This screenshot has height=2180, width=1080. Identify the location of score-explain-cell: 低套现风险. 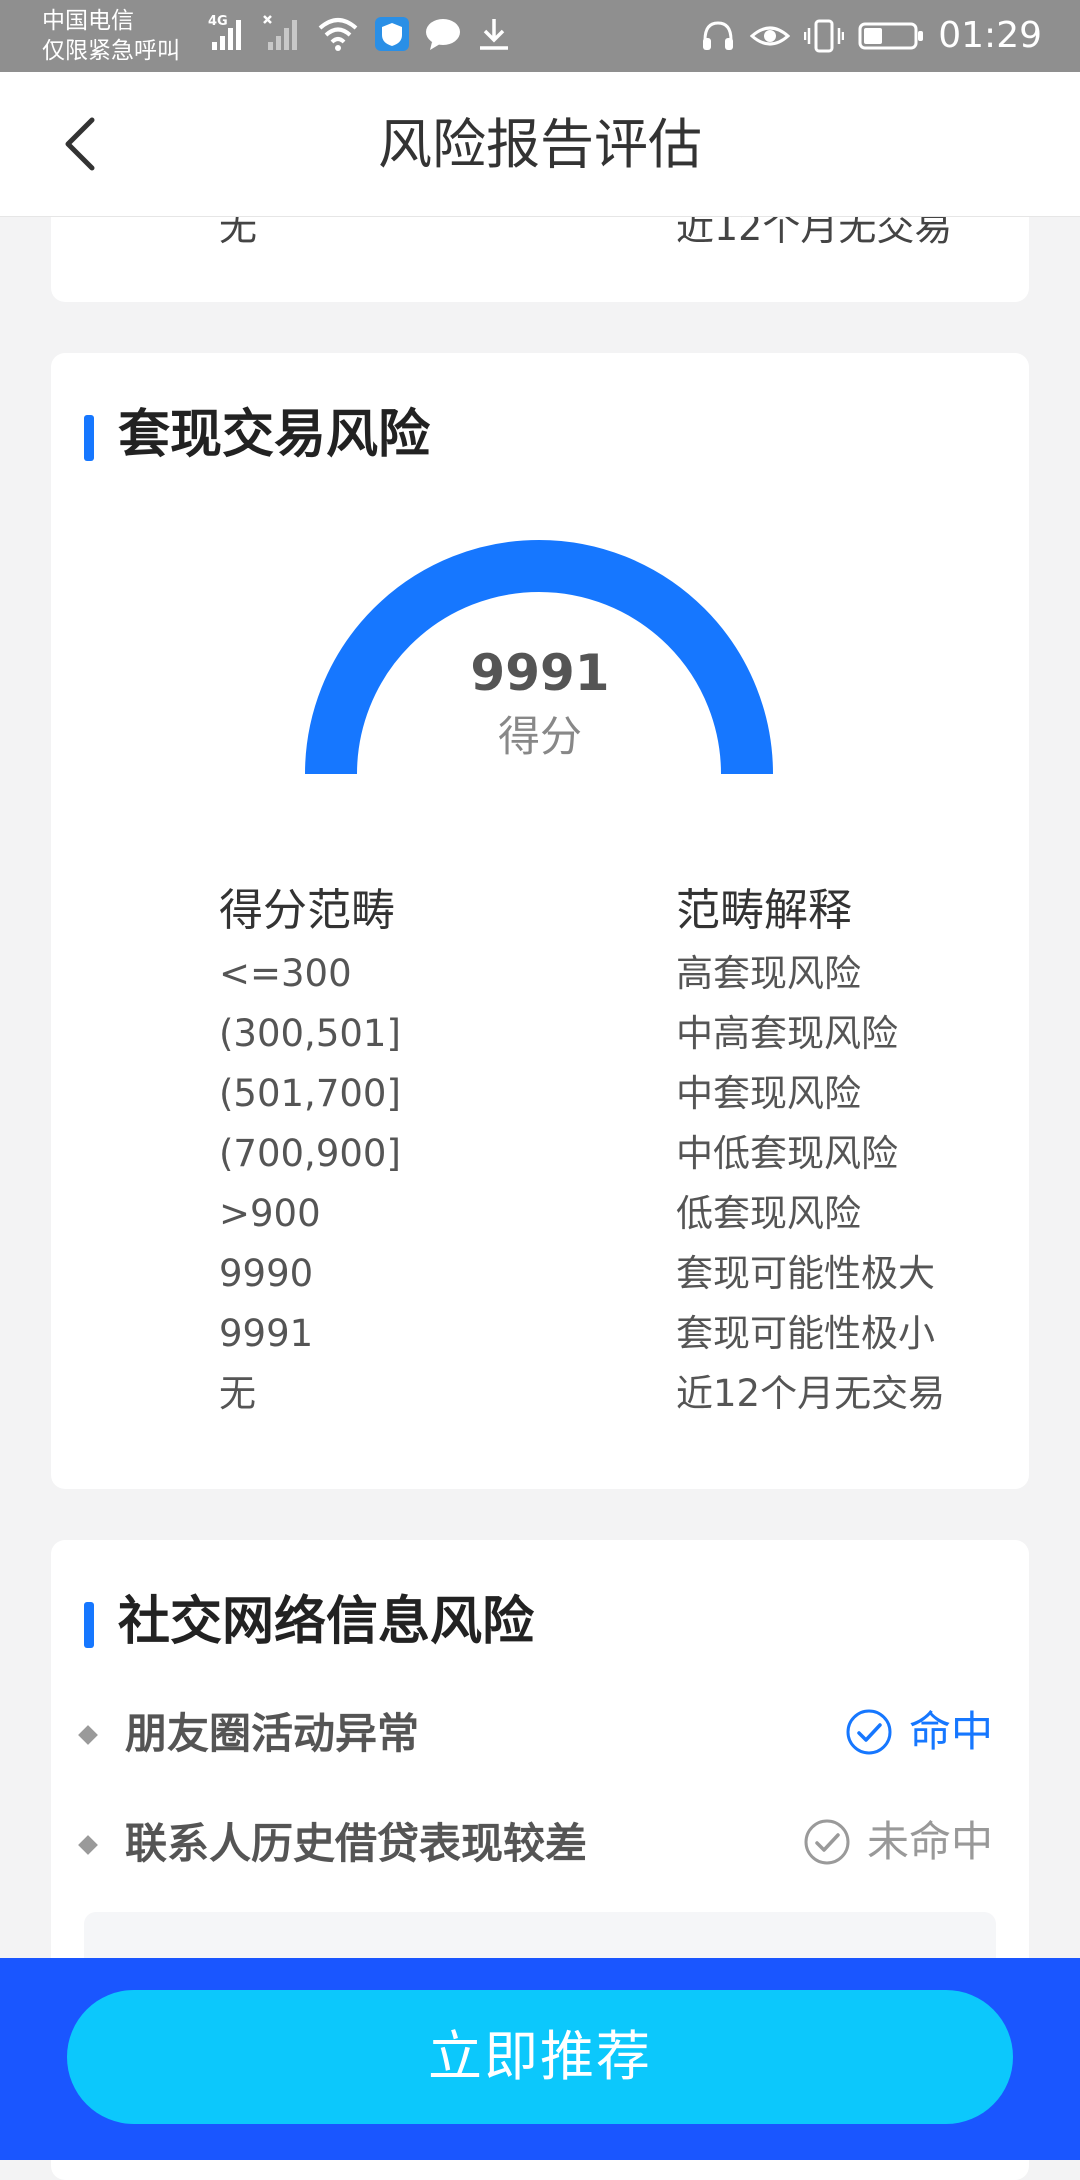
(768, 1213).